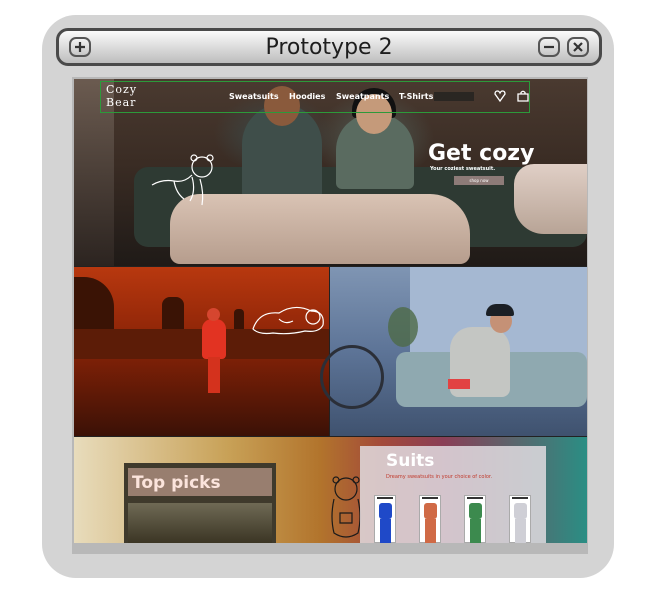 The image size is (657, 603). Describe the element at coordinates (352, 377) in the screenshot. I see `bicycle-wheel` at that location.